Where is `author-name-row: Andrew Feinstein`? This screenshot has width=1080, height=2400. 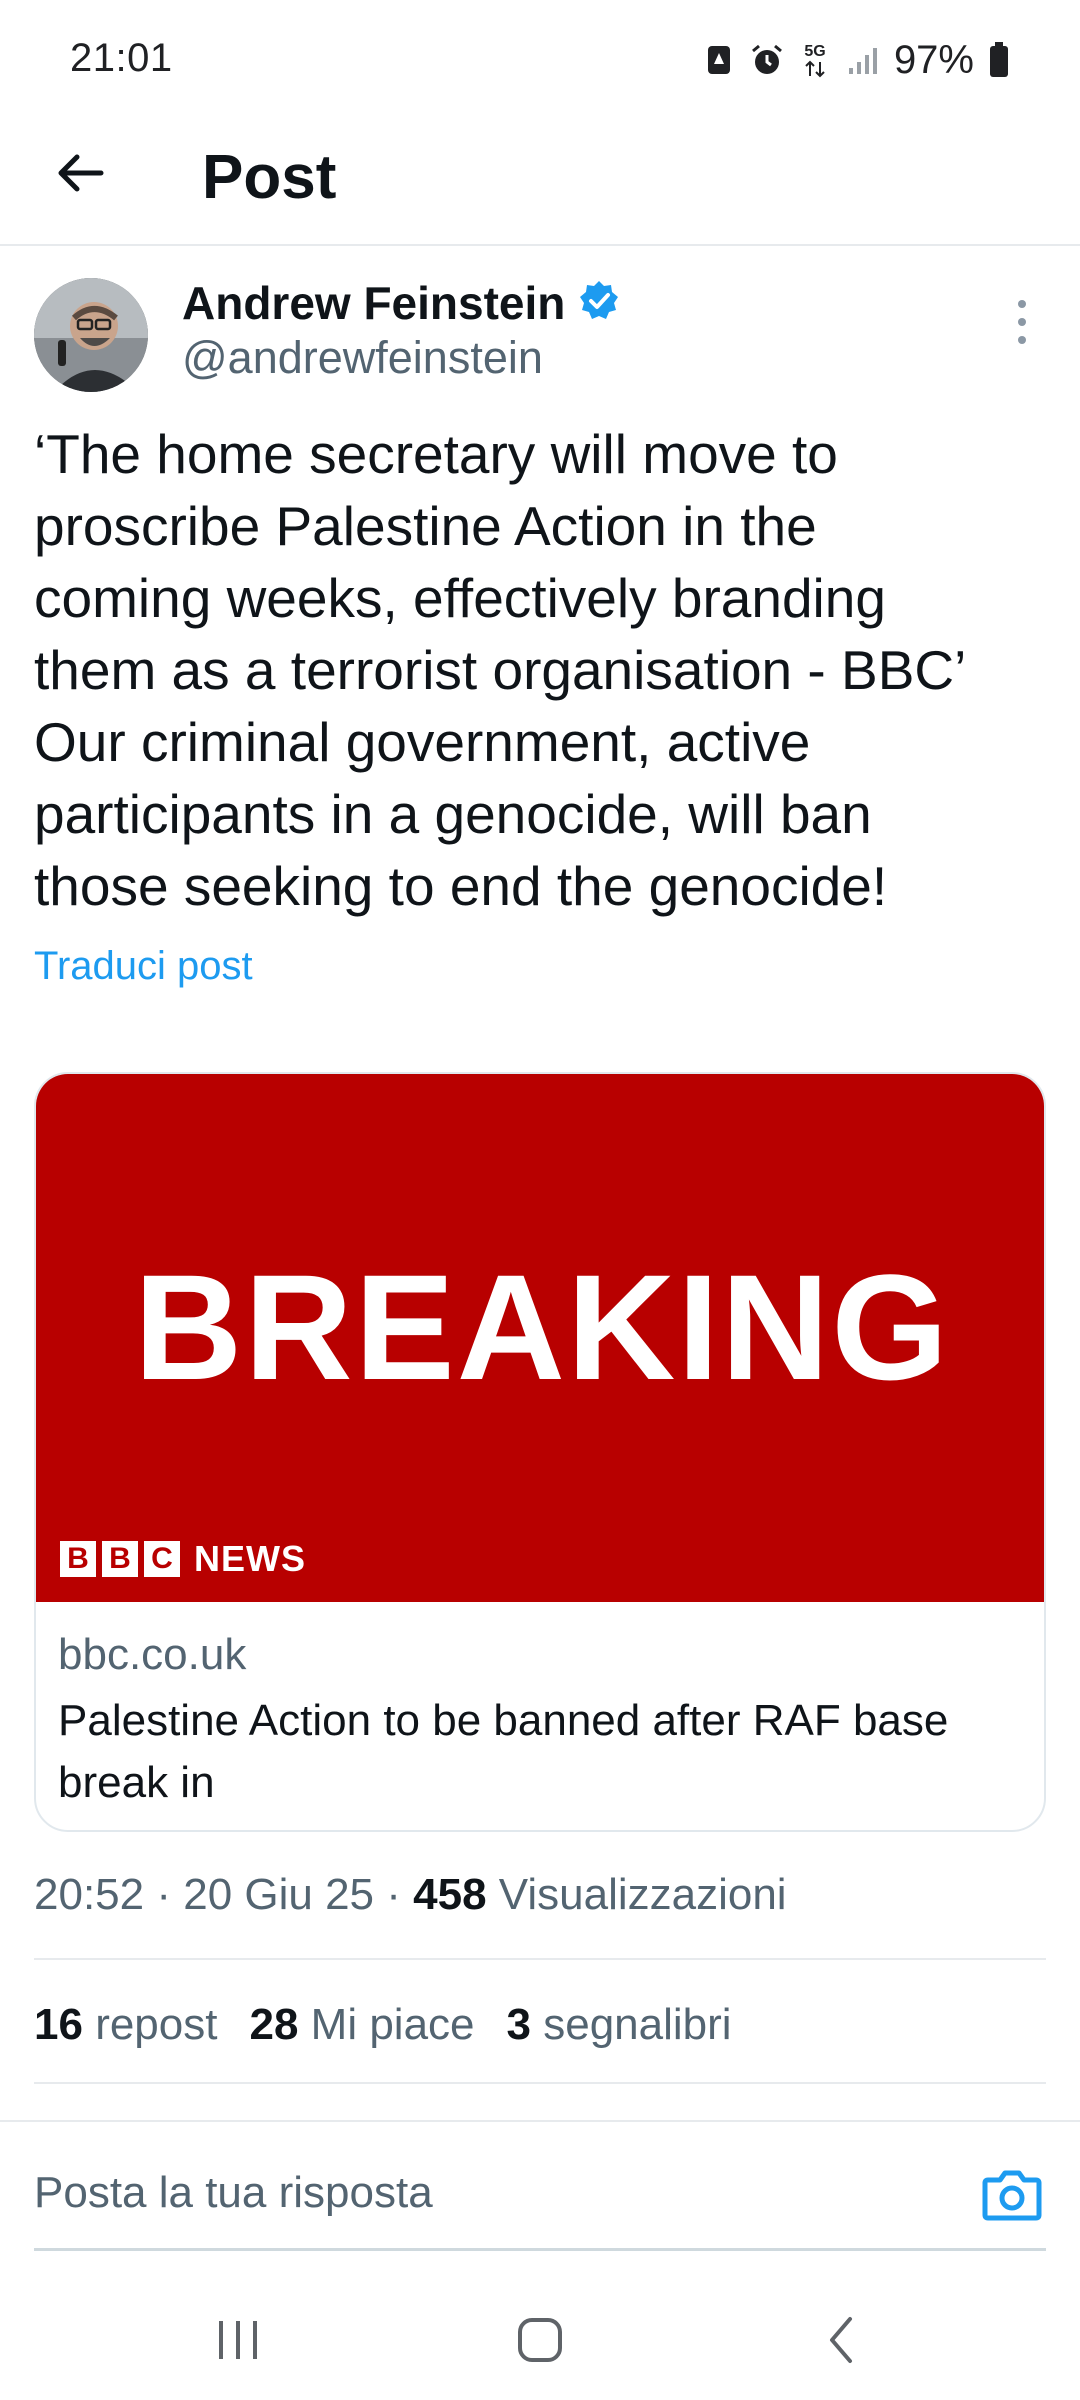 author-name-row: Andrew Feinstein is located at coordinates (401, 303).